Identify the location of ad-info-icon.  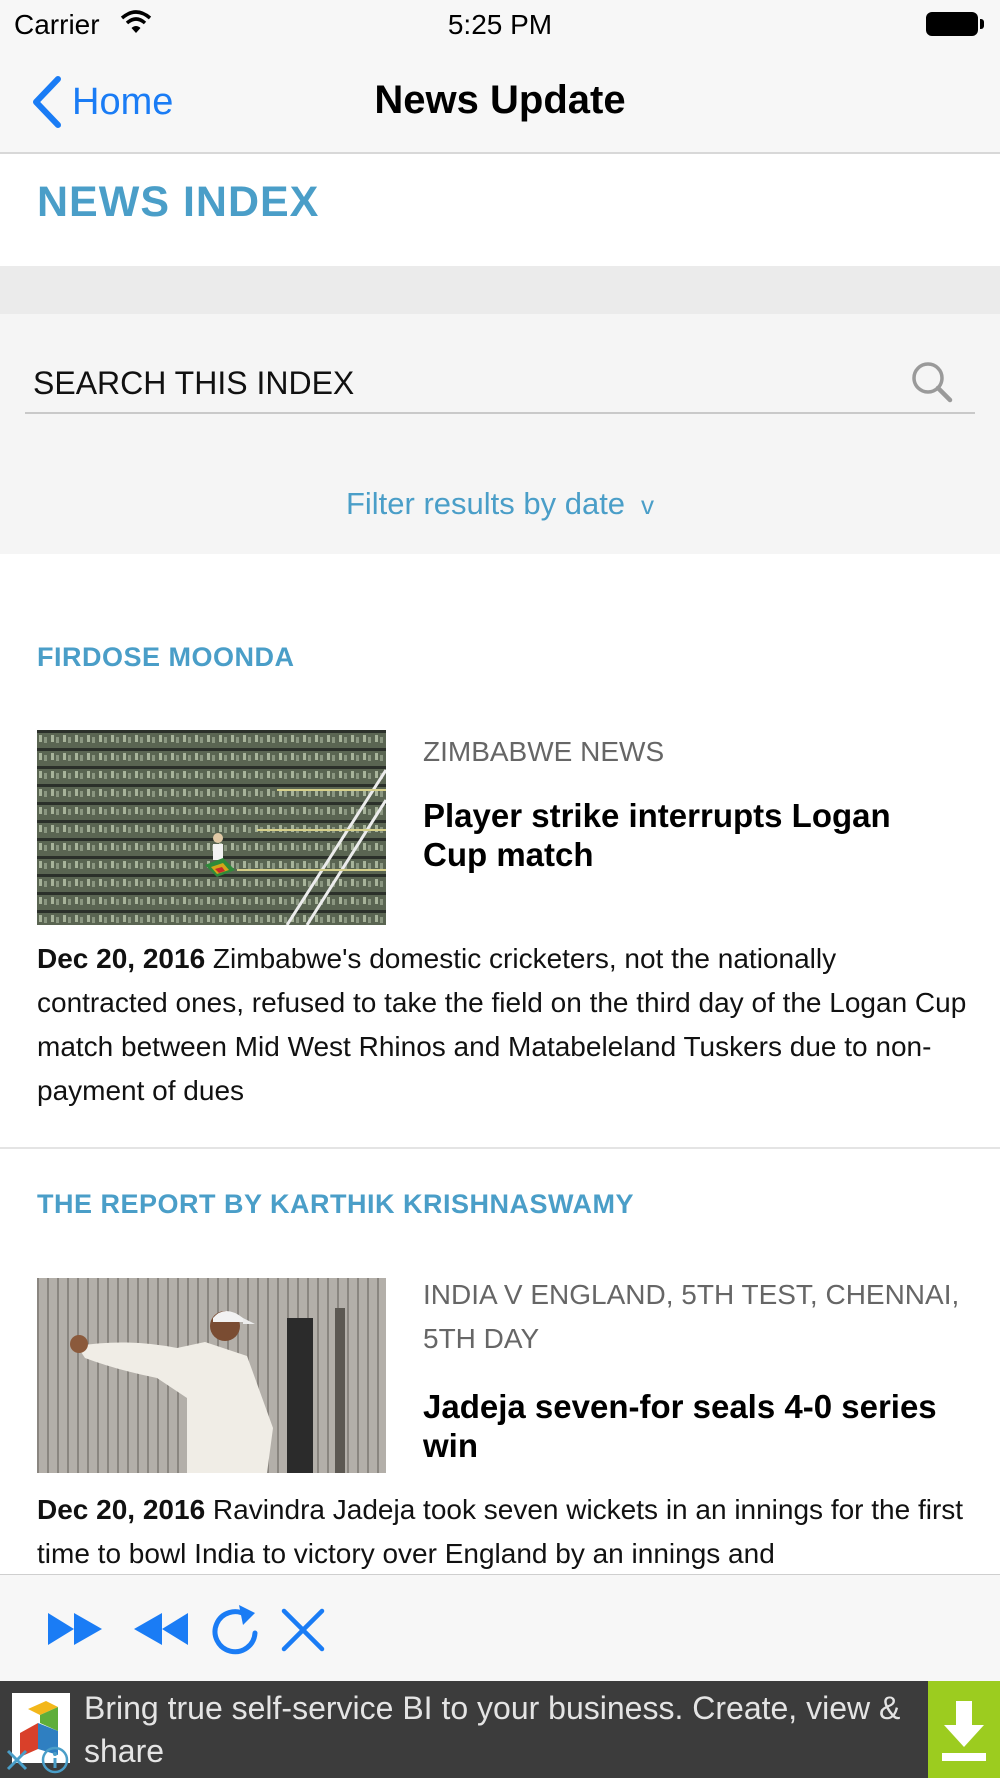
(55, 1760).